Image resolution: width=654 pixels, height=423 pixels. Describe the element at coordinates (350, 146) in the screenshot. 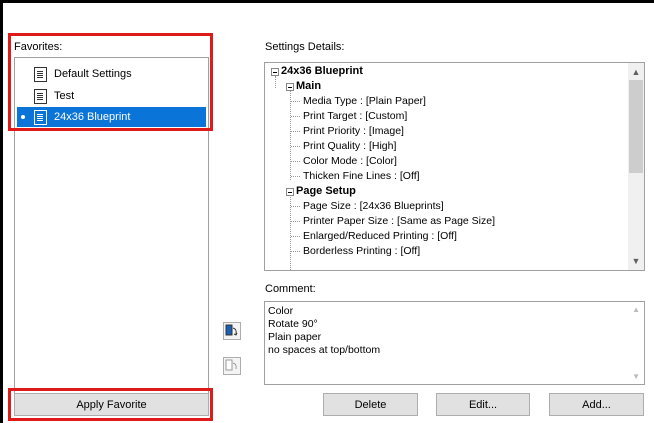

I see `tree-leaf: Print Quality : [High]` at that location.